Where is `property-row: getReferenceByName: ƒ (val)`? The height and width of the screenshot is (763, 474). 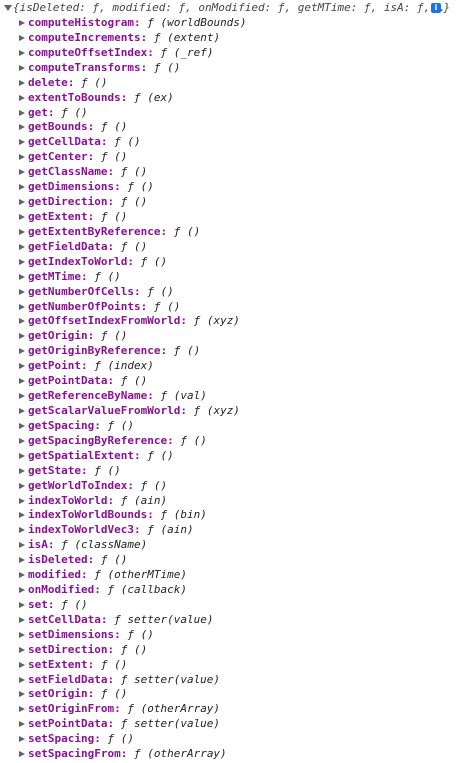 property-row: getReferenceByName: ƒ (val) is located at coordinates (237, 396).